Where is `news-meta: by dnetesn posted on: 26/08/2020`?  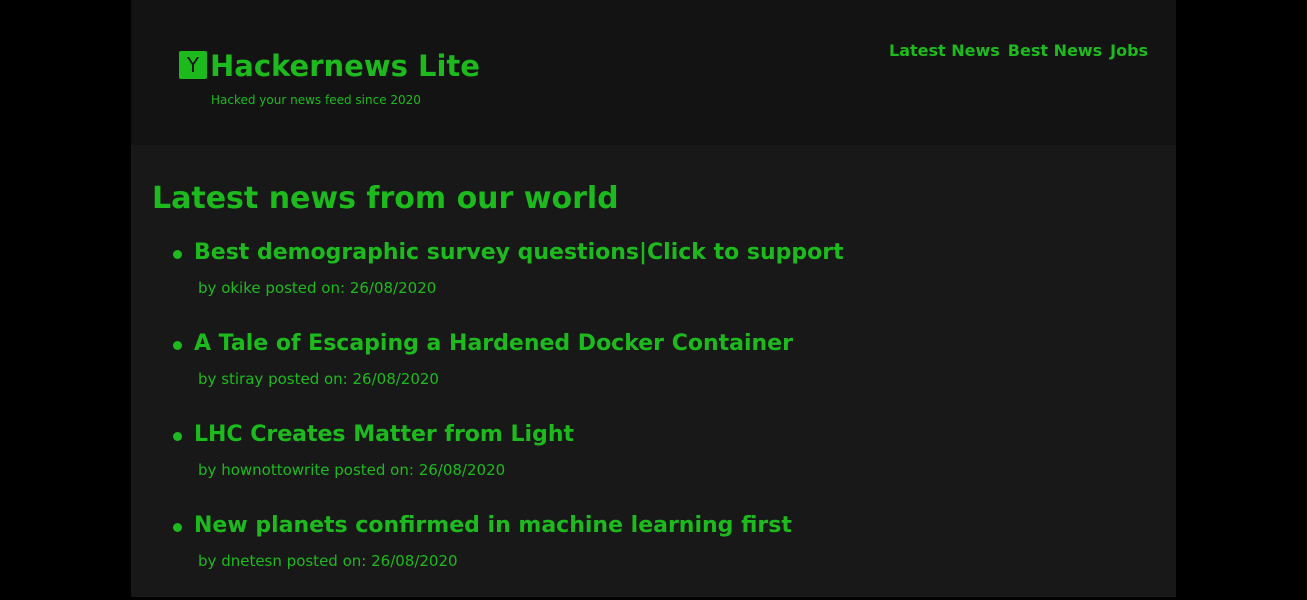 news-meta: by dnetesn posted on: 26/08/2020 is located at coordinates (328, 561).